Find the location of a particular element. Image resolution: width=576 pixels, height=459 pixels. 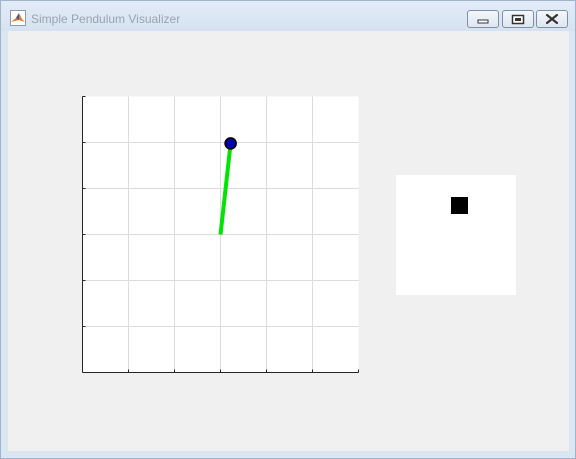

title-bar: Simple Pendulum Visualizer is located at coordinates (288, 16).